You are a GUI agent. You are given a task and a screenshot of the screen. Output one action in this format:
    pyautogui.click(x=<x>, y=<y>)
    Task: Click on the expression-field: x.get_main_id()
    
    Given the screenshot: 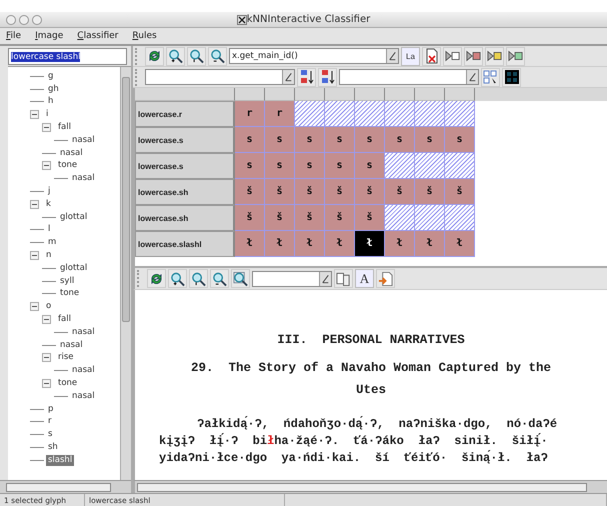 What is the action you would take?
    pyautogui.click(x=314, y=56)
    